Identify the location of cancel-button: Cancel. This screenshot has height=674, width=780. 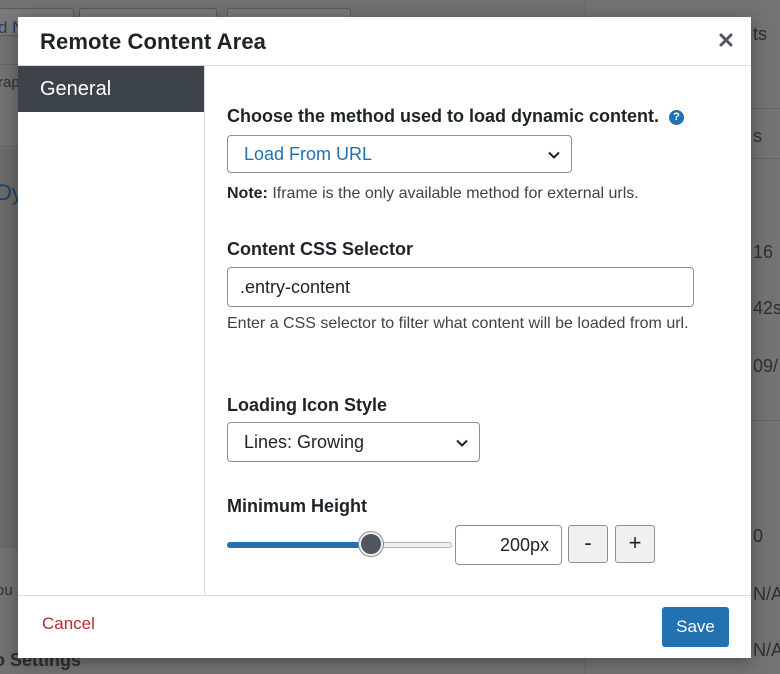
(68, 624).